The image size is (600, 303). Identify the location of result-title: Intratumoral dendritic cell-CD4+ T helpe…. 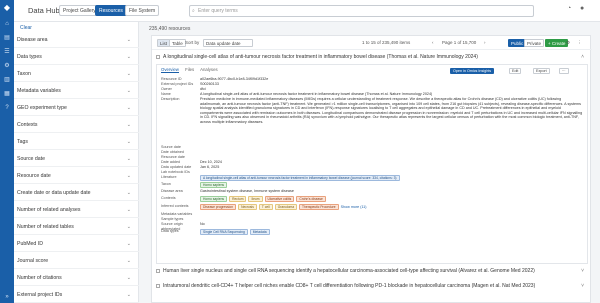
(349, 286).